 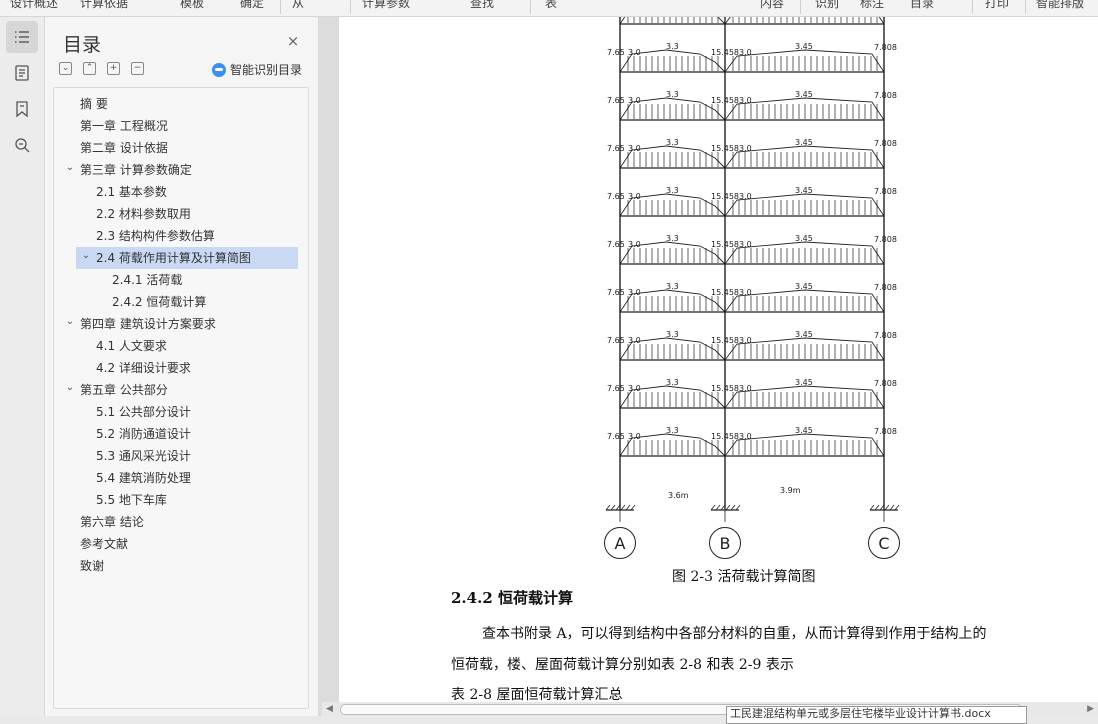 I want to click on toc-item: ⌄ 第三章 计算参数确定, so click(x=174, y=170).